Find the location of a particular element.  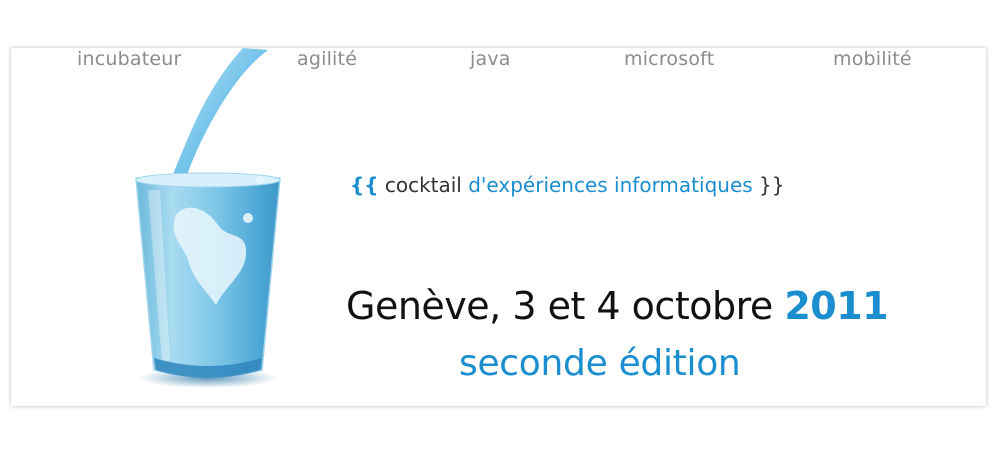

event-date: Genève, 3 et 4 octobre 2011 is located at coordinates (617, 306).